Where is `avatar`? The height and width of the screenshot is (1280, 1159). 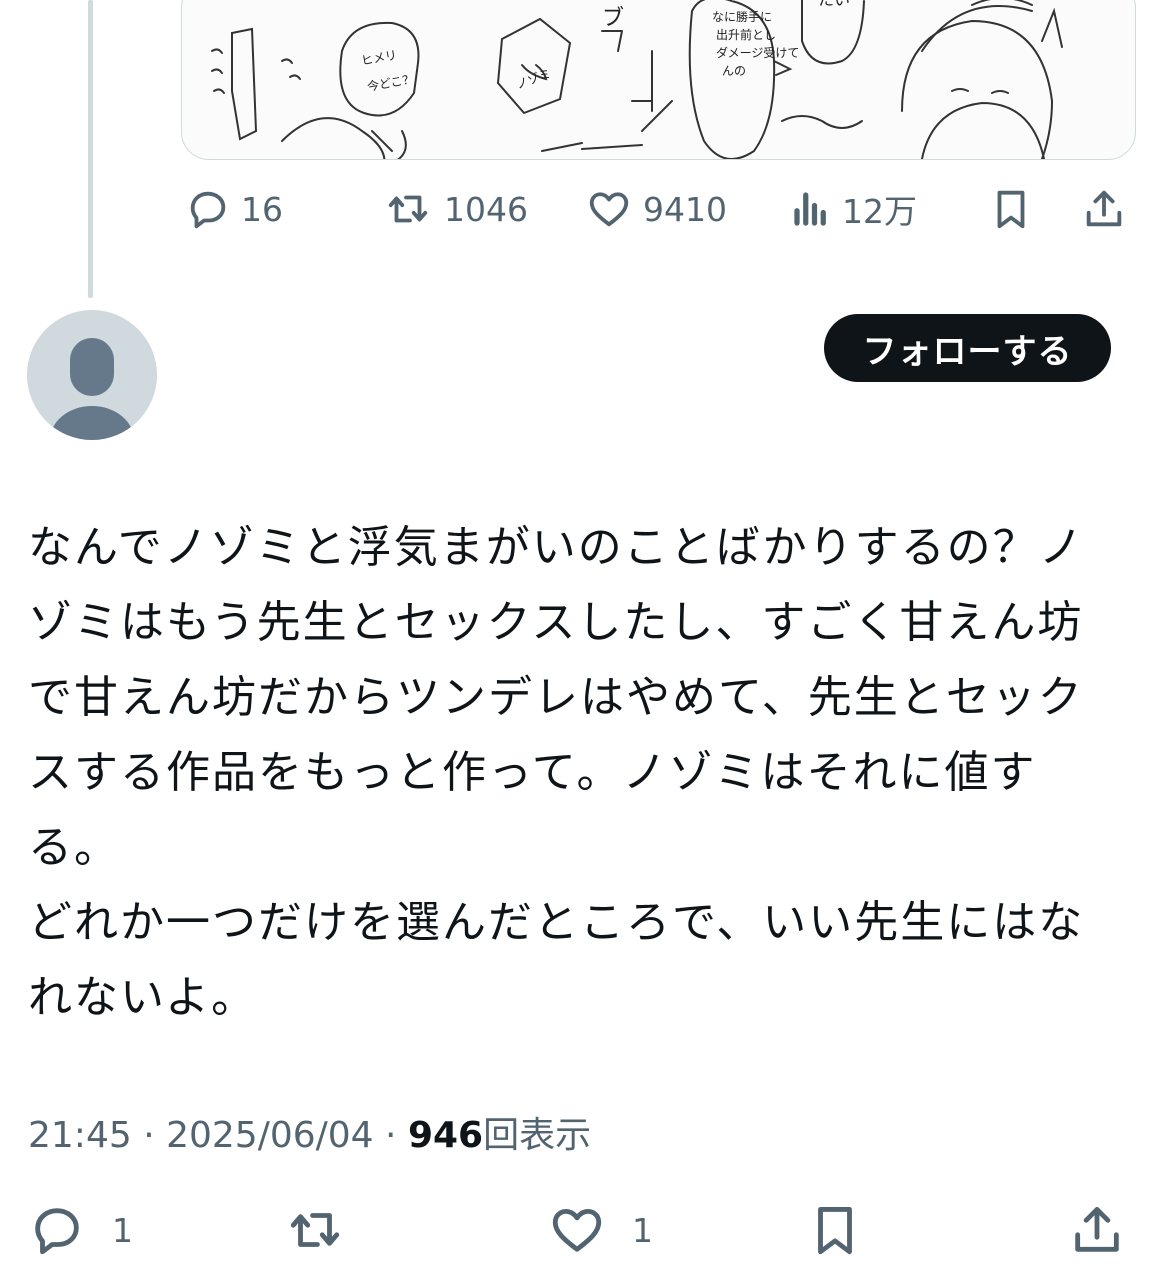 avatar is located at coordinates (92, 375).